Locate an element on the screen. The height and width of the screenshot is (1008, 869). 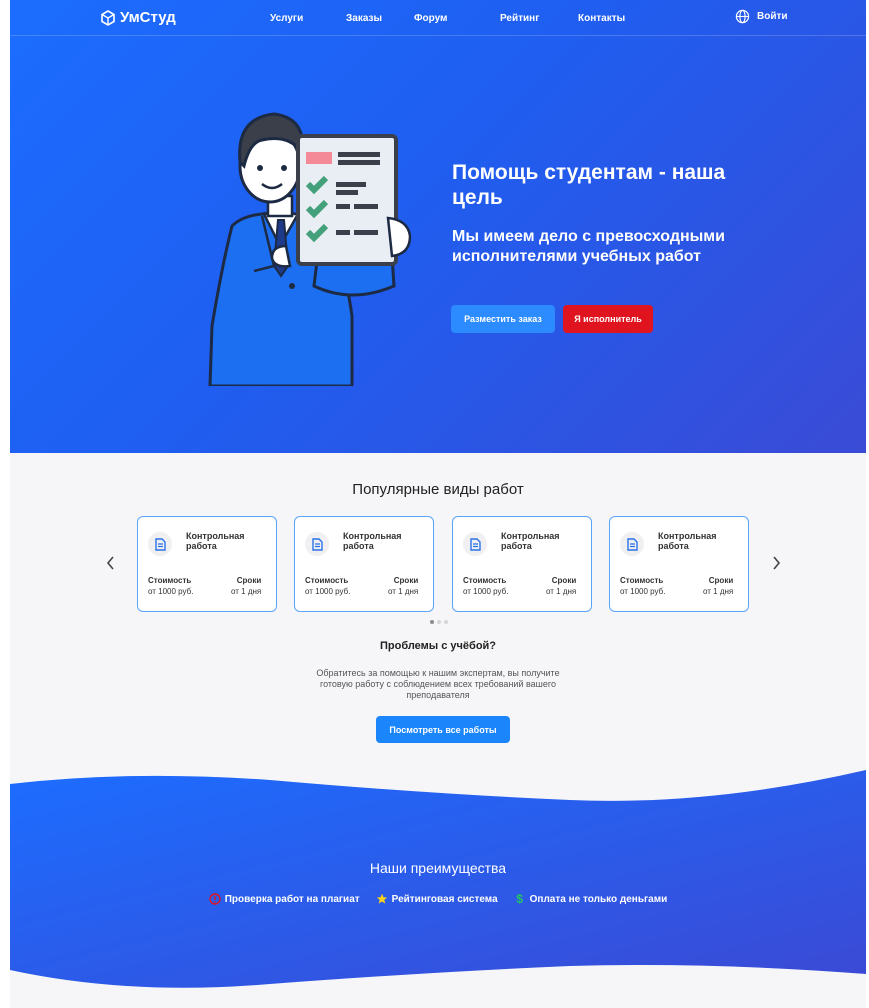
advantage-item: Проверка работ на плагиат is located at coordinates (284, 899).